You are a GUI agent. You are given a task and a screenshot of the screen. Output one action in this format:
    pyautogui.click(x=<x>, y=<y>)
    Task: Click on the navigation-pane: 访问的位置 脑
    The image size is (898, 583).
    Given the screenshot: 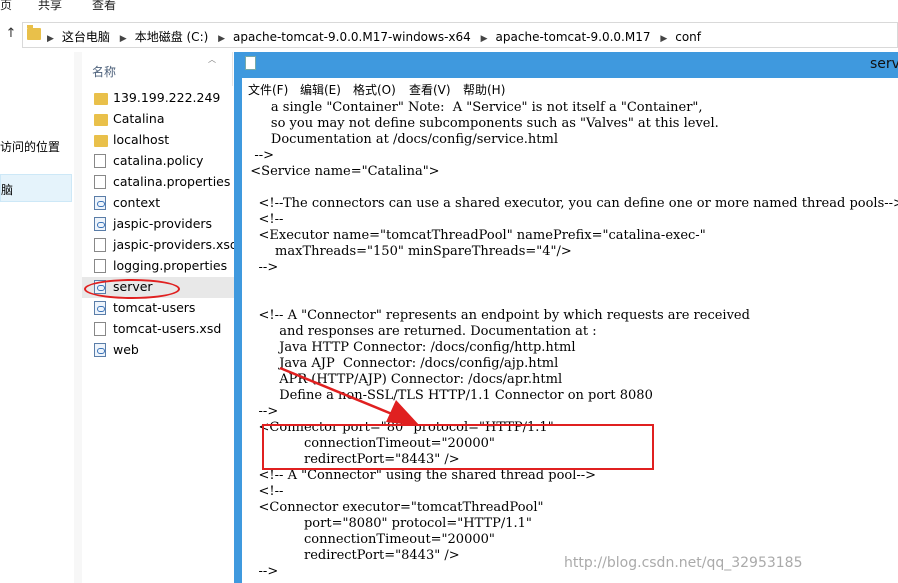 What is the action you would take?
    pyautogui.click(x=37, y=317)
    